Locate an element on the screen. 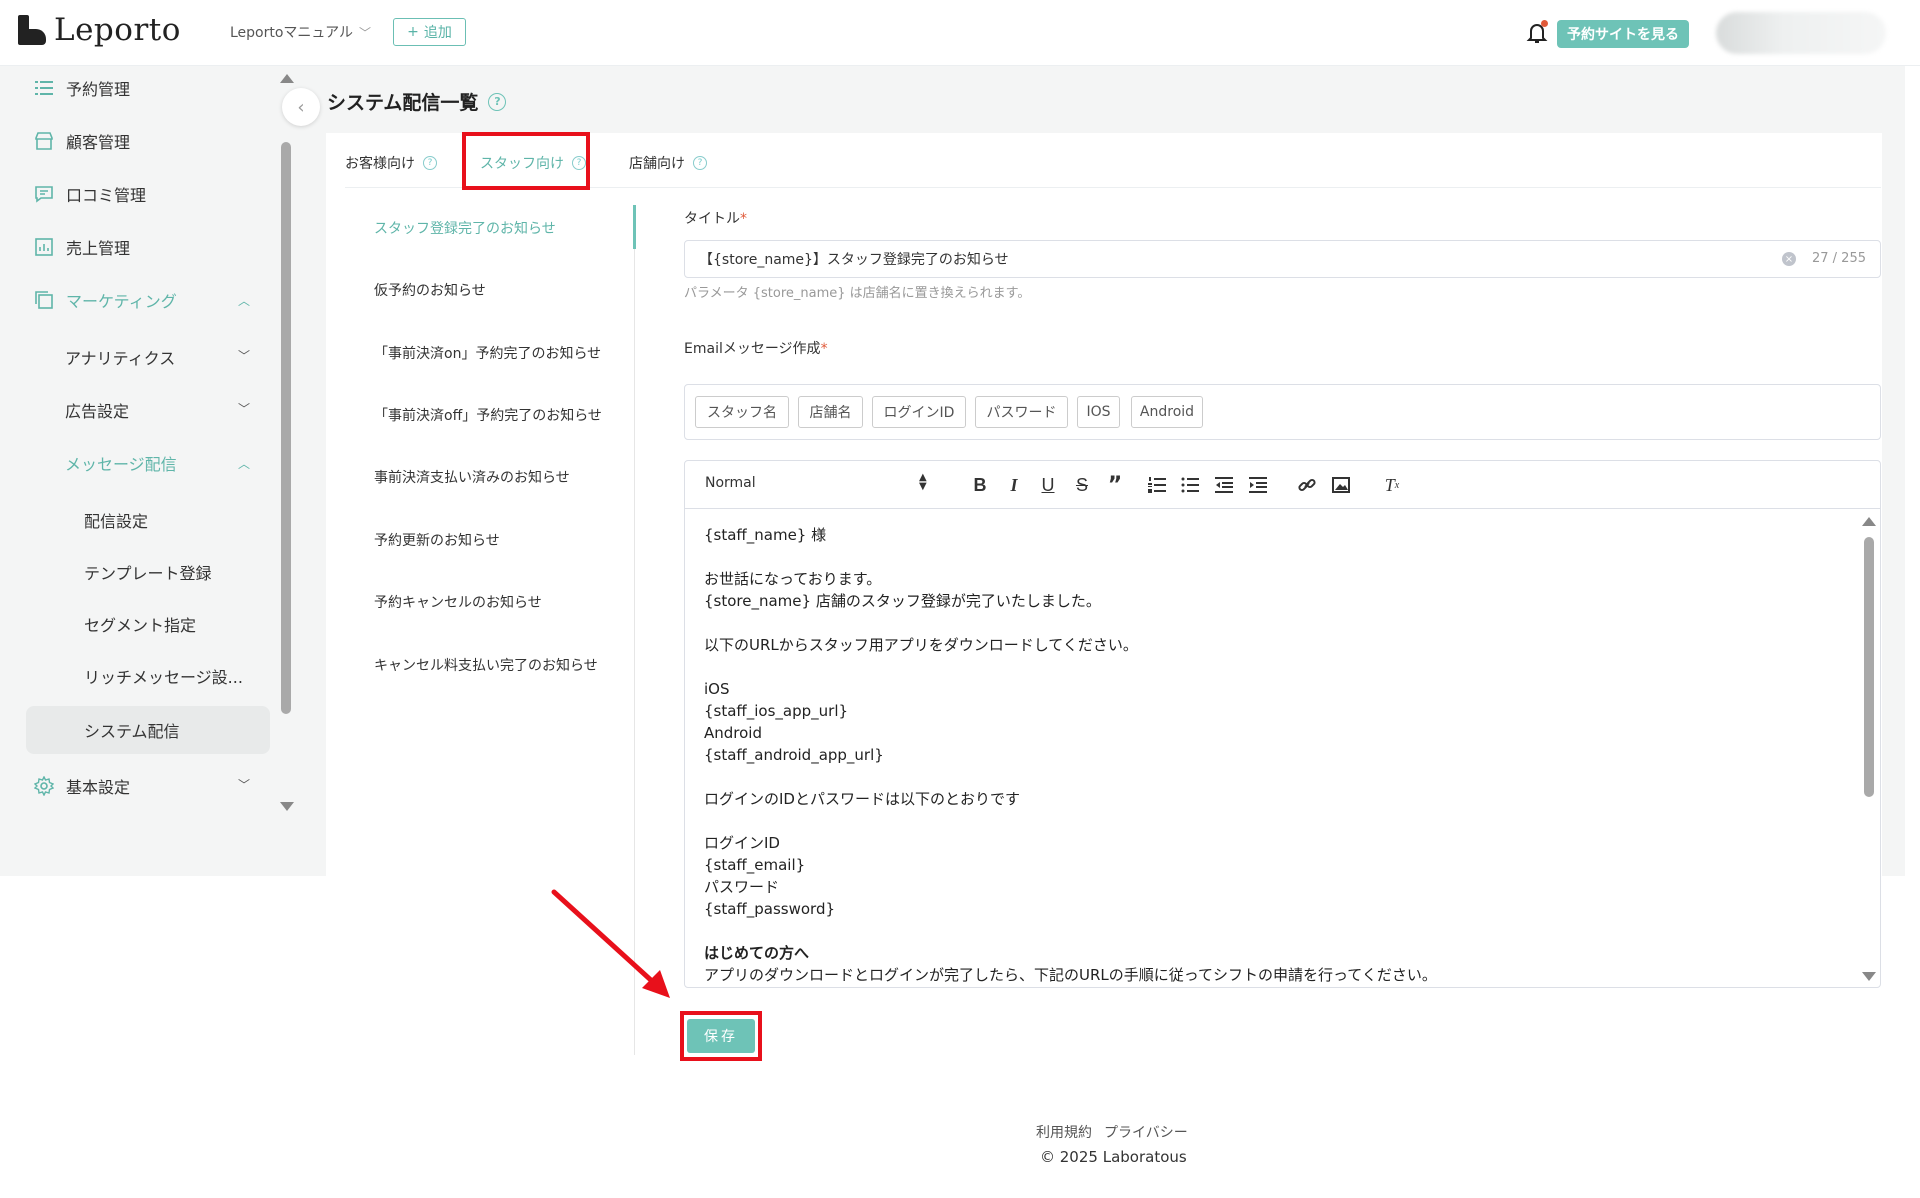  title-hint: パラメータ {store_name} は店舗名に置き換えられます。 is located at coordinates (857, 293).